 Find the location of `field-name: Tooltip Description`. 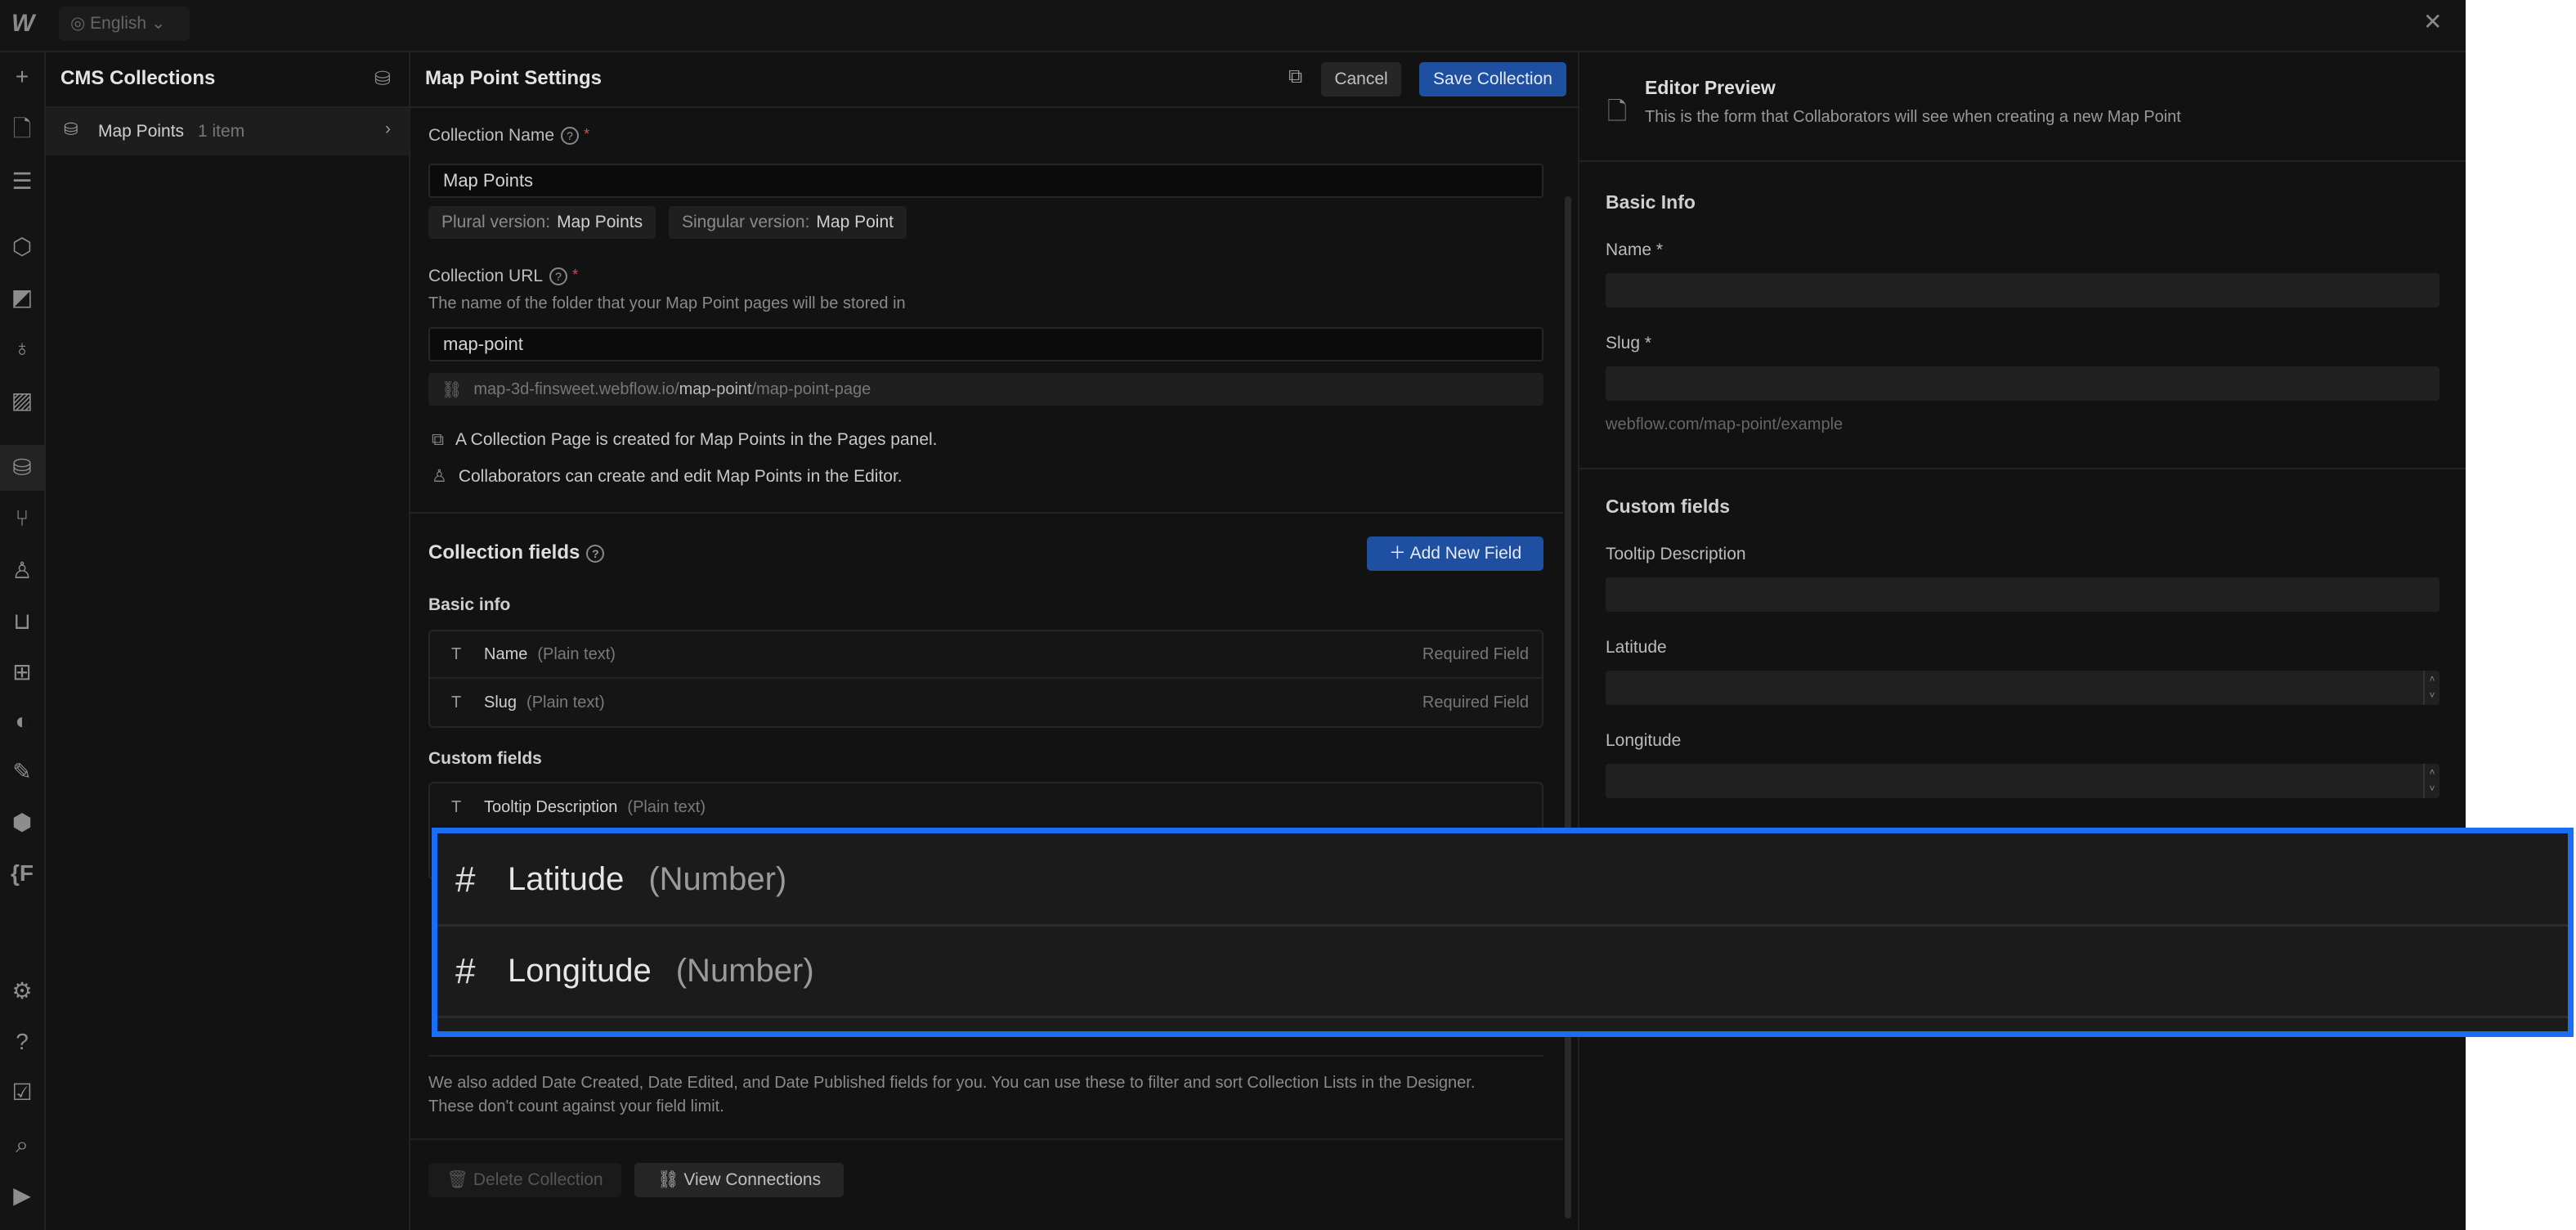

field-name: Tooltip Description is located at coordinates (551, 806).